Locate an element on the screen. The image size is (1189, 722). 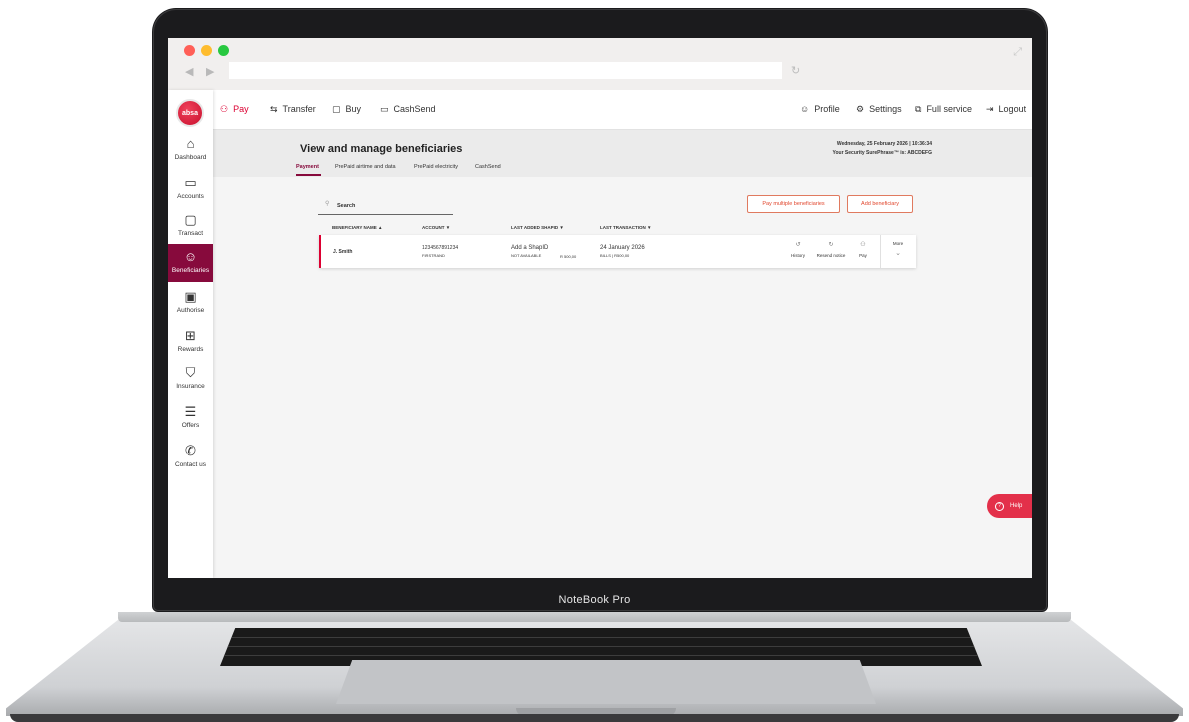
transaction-detail: BILLS | R500,00 is located at coordinates (615, 255).